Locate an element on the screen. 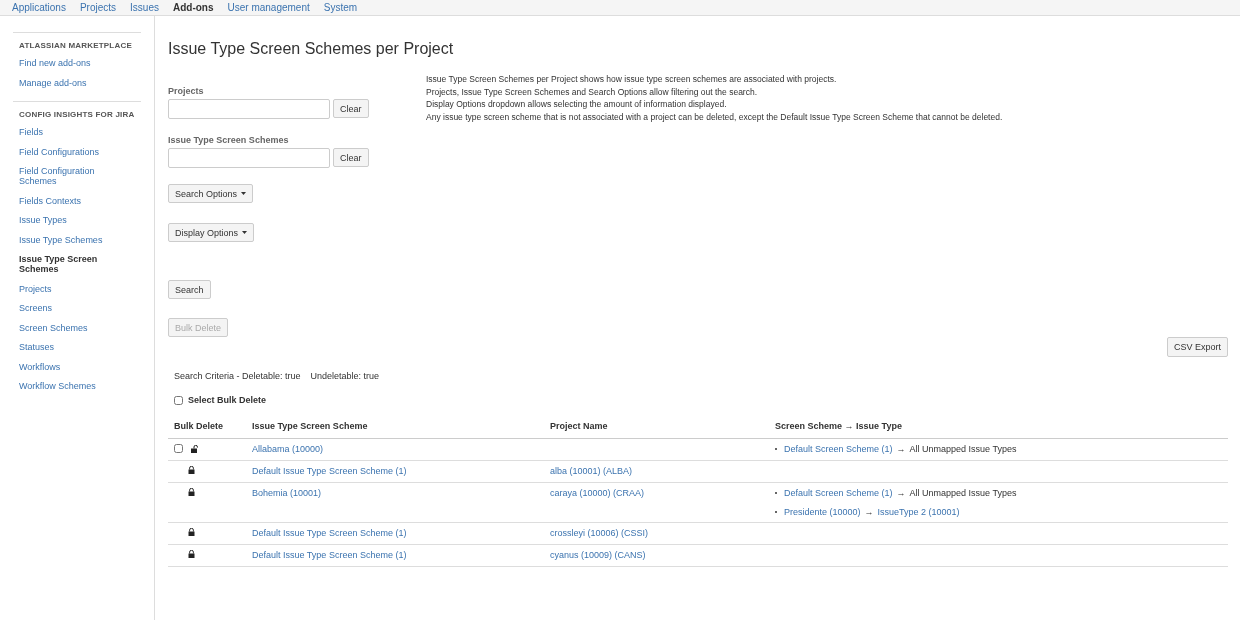 The width and height of the screenshot is (1240, 620). field-label: Projects is located at coordinates (186, 91).